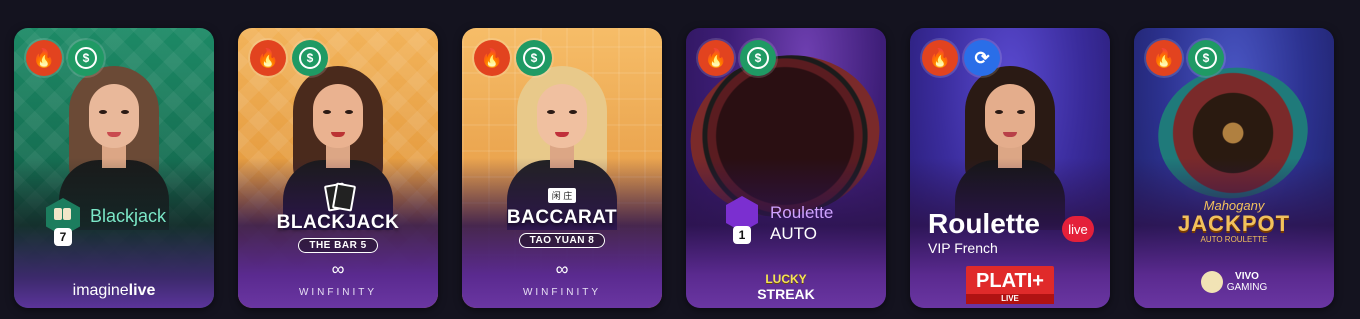 This screenshot has height=319, width=1360. I want to click on game-title: Blackjack, so click(128, 216).